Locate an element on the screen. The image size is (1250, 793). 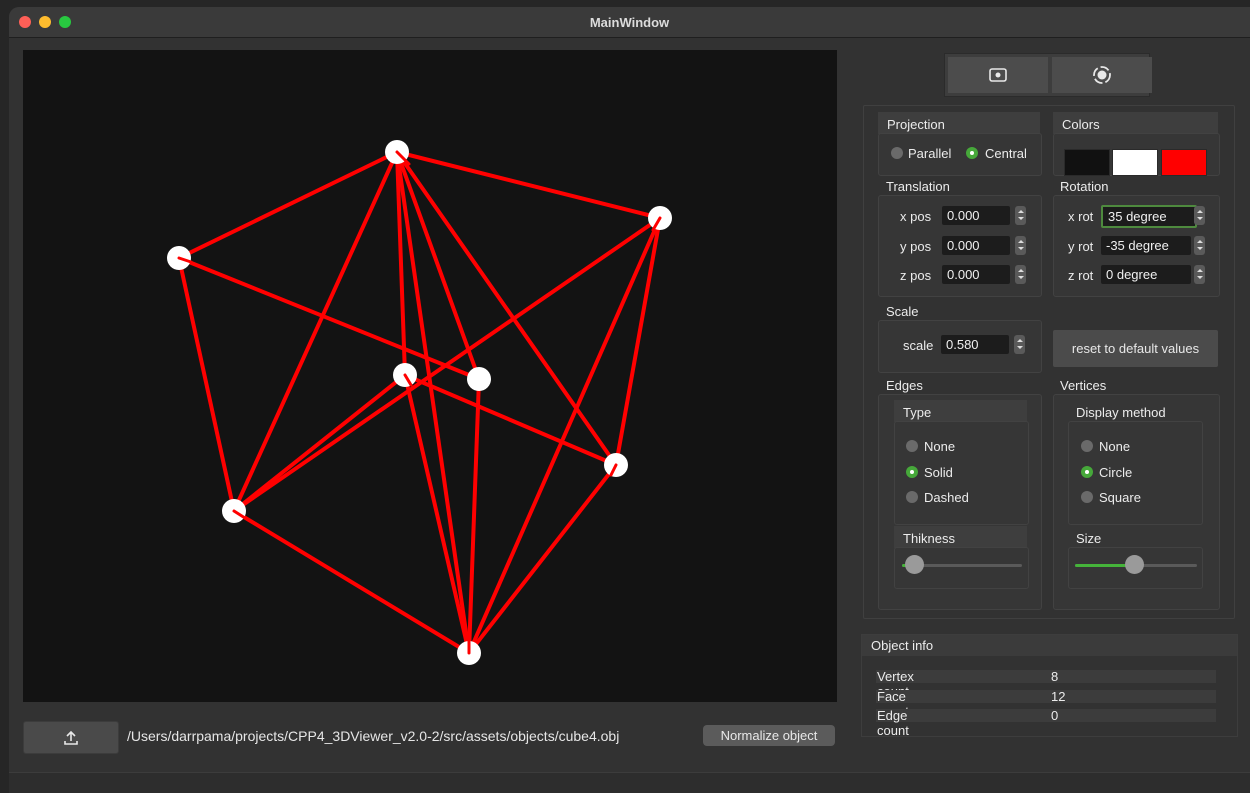
z-pos-stepper is located at coordinates (1020, 274).